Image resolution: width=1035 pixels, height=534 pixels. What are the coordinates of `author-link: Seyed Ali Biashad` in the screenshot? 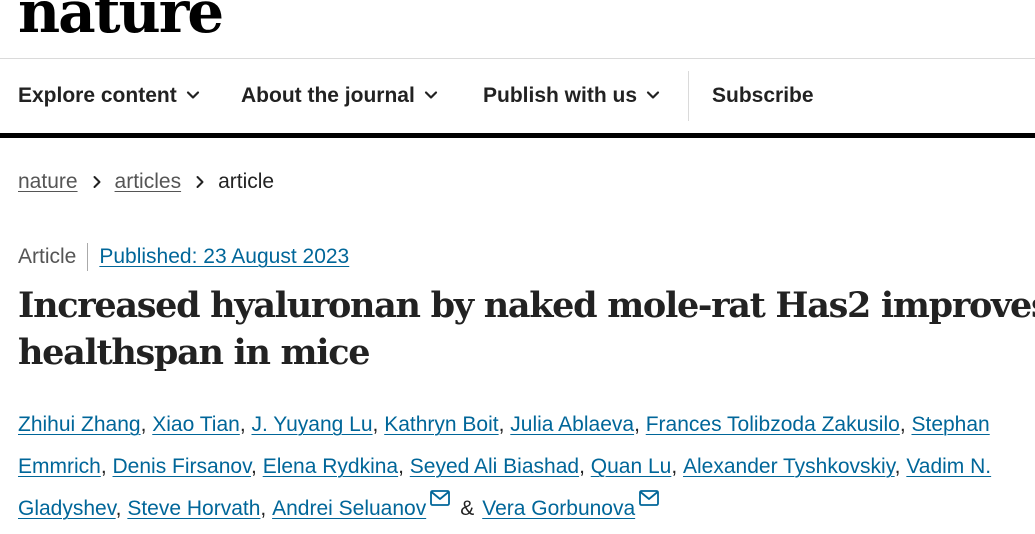 It's located at (494, 466).